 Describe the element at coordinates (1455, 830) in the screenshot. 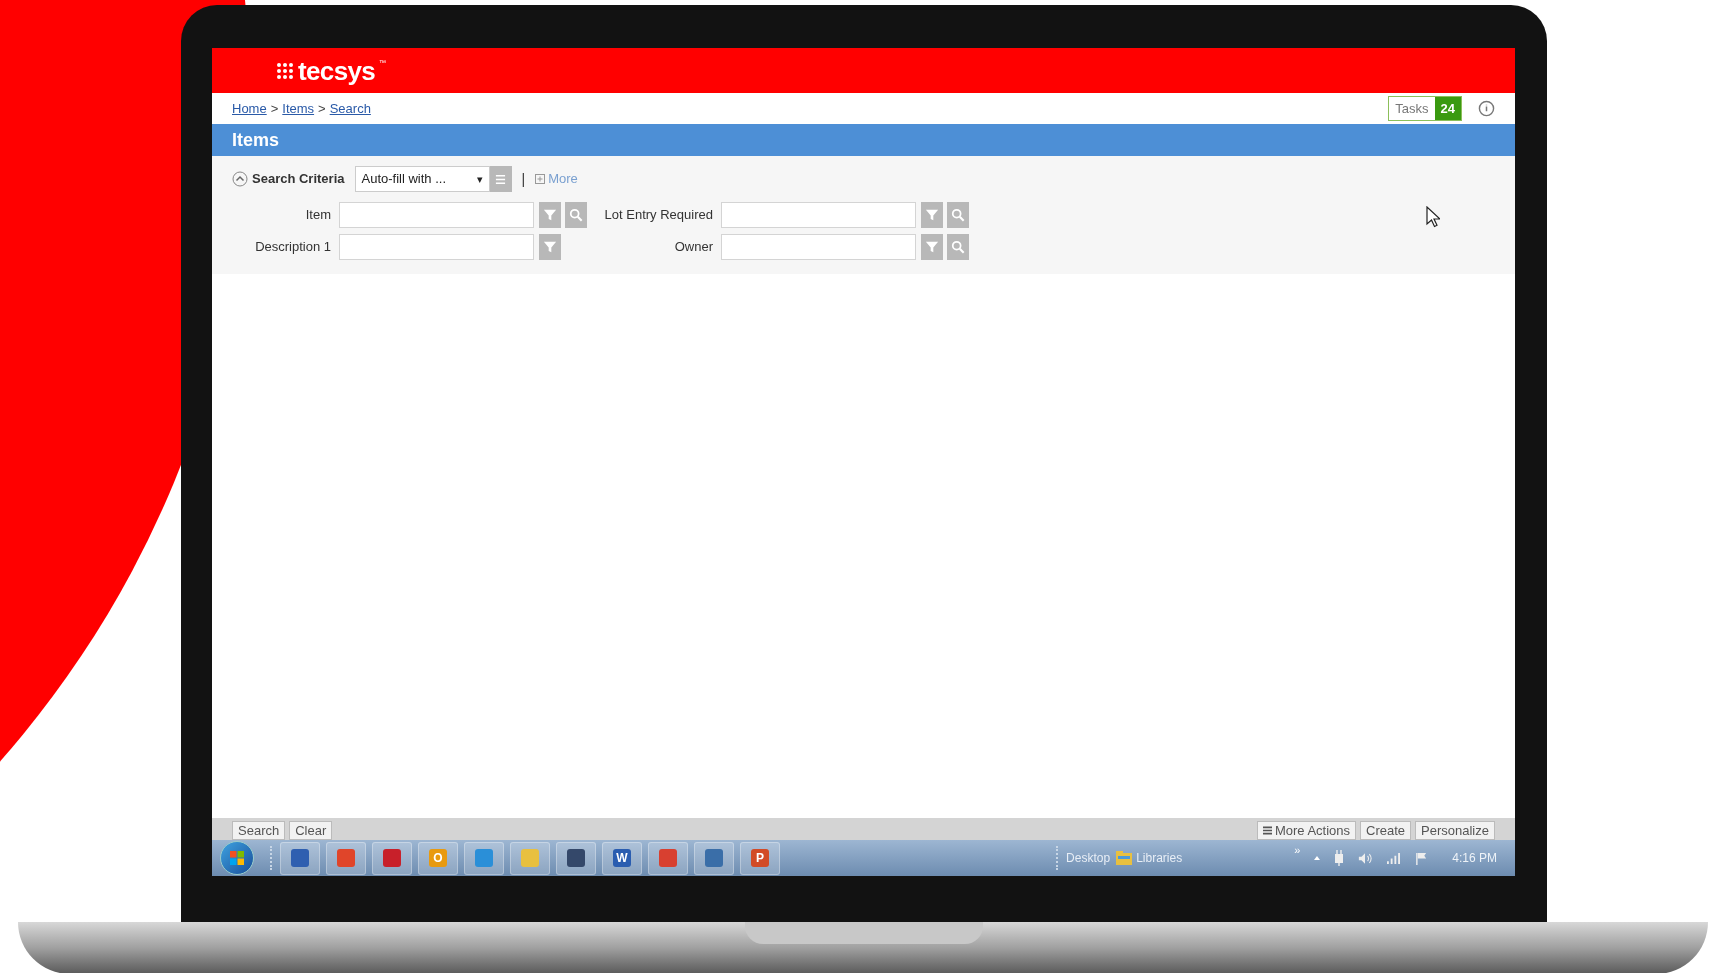

I see `action-button: Personalize` at that location.